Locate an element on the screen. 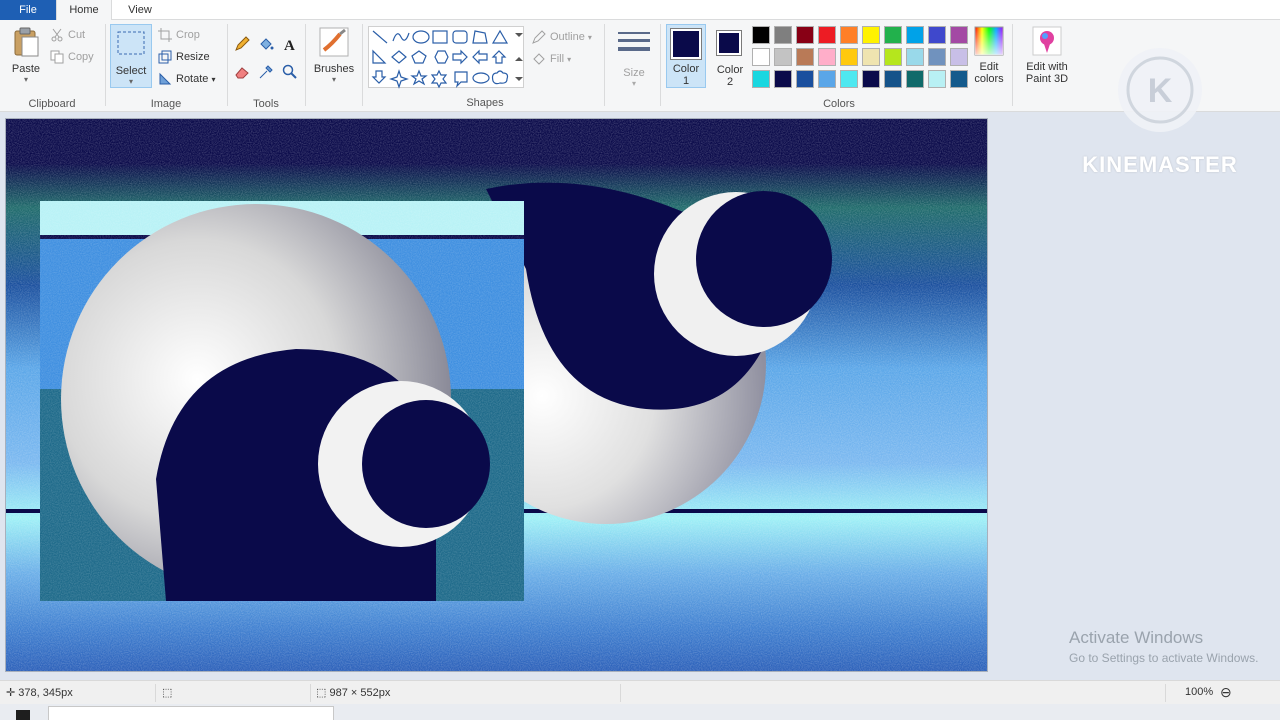  tab-file: File is located at coordinates (28, 10).